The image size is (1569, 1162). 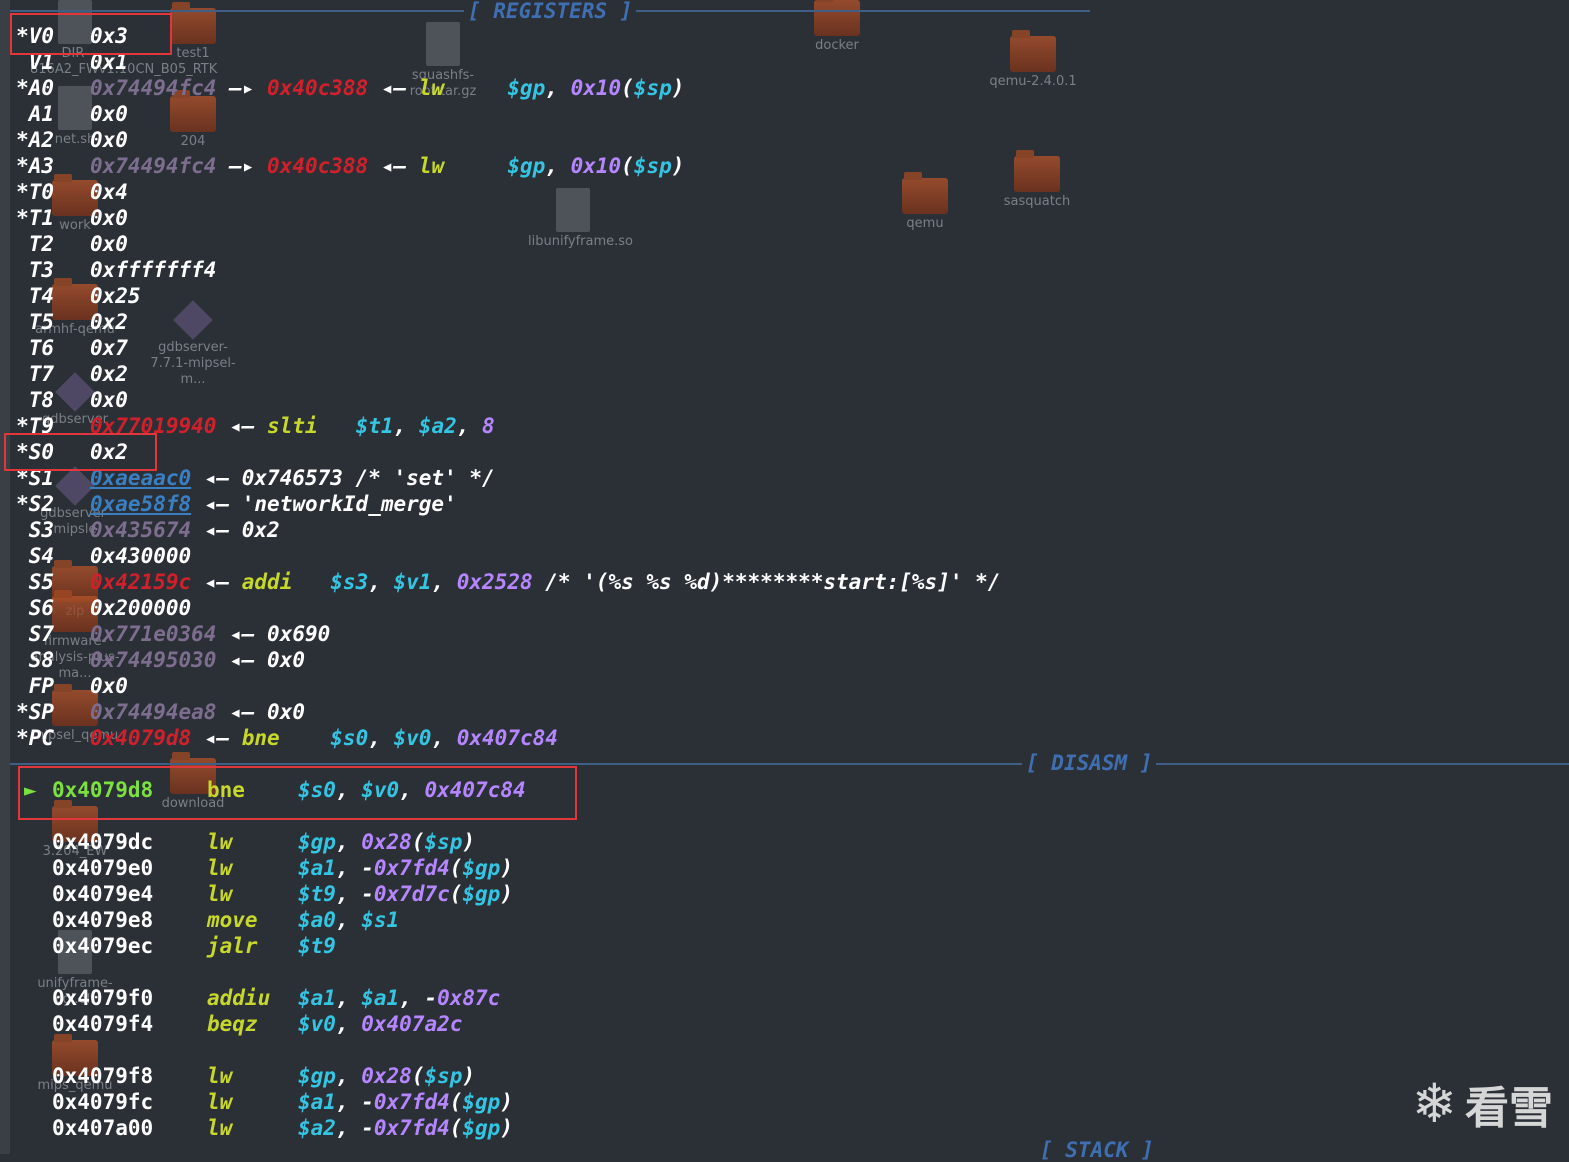 What do you see at coordinates (41, 608) in the screenshot?
I see `register-name: S6` at bounding box center [41, 608].